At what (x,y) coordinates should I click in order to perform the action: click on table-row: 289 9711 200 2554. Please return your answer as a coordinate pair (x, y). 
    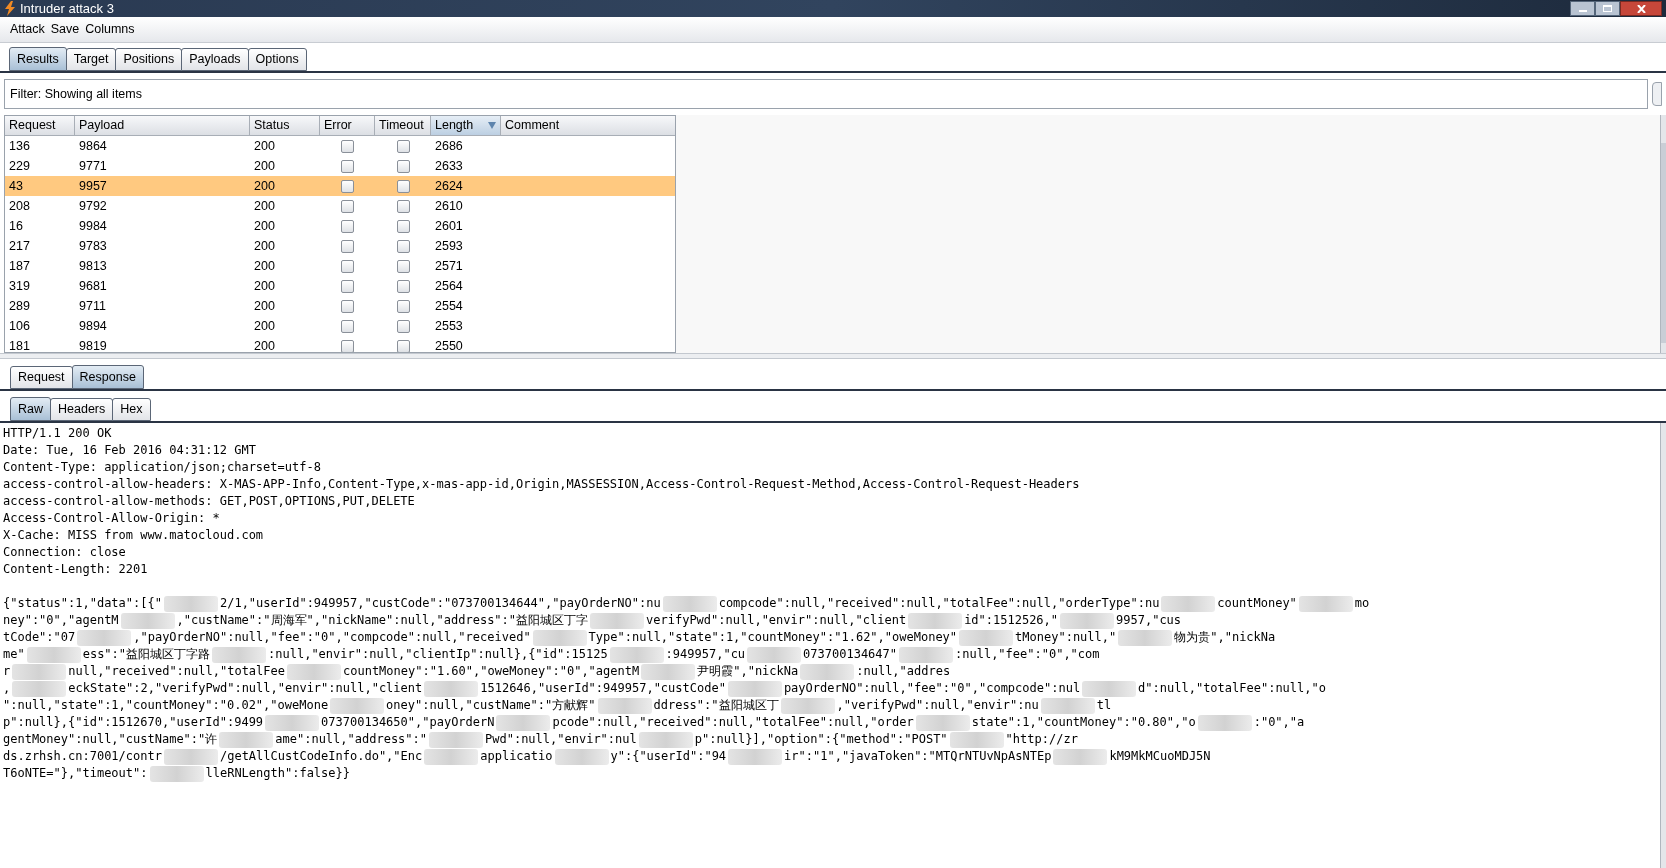
    Looking at the image, I should click on (340, 306).